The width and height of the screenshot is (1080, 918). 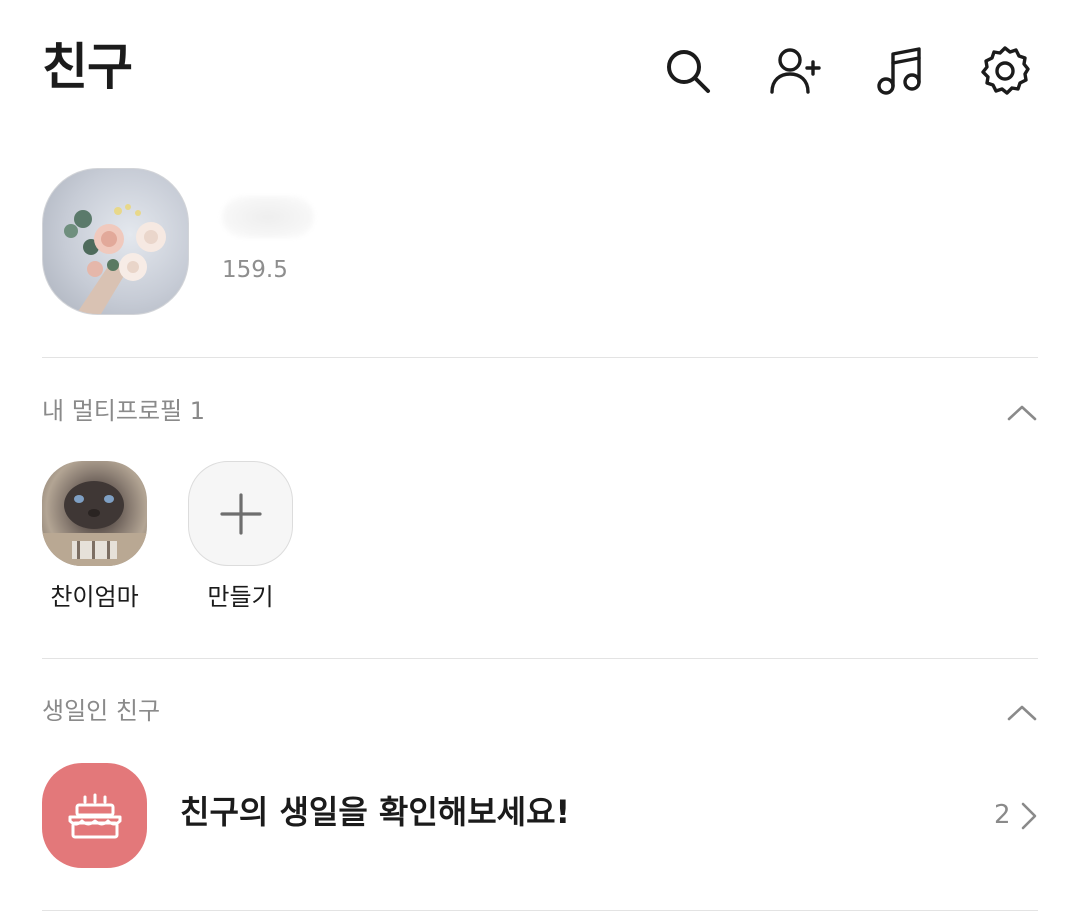 I want to click on my-profile-avatar, so click(x=115, y=241).